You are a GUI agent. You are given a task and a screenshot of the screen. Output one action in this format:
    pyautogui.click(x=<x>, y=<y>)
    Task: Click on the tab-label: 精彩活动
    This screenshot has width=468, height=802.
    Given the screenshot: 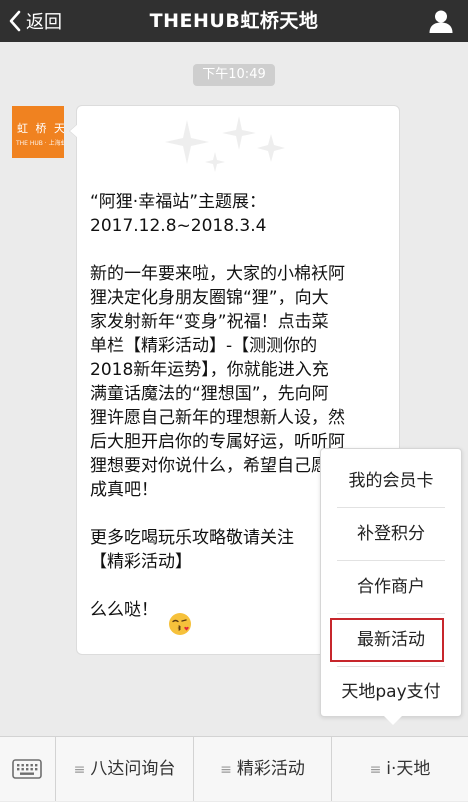 What is the action you would take?
    pyautogui.click(x=270, y=769)
    